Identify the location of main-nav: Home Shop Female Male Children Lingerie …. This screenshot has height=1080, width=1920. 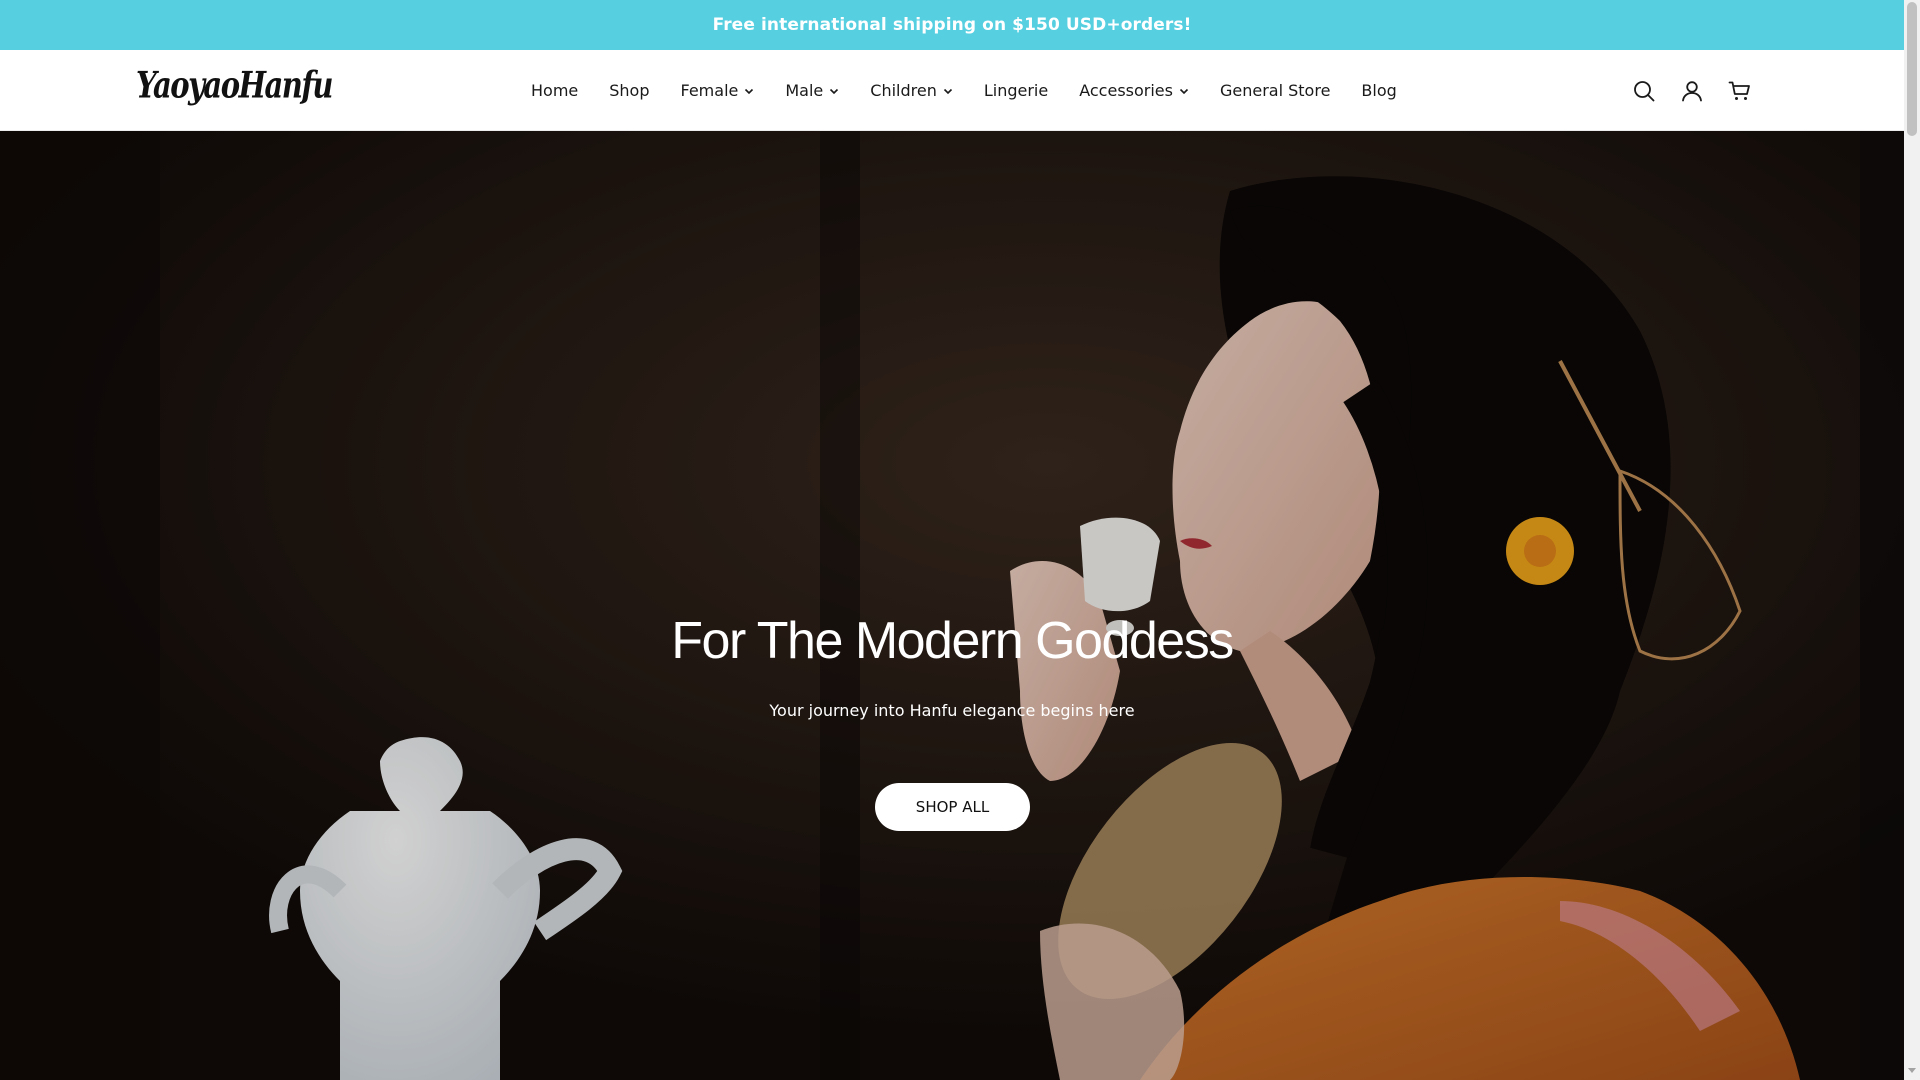
(964, 90).